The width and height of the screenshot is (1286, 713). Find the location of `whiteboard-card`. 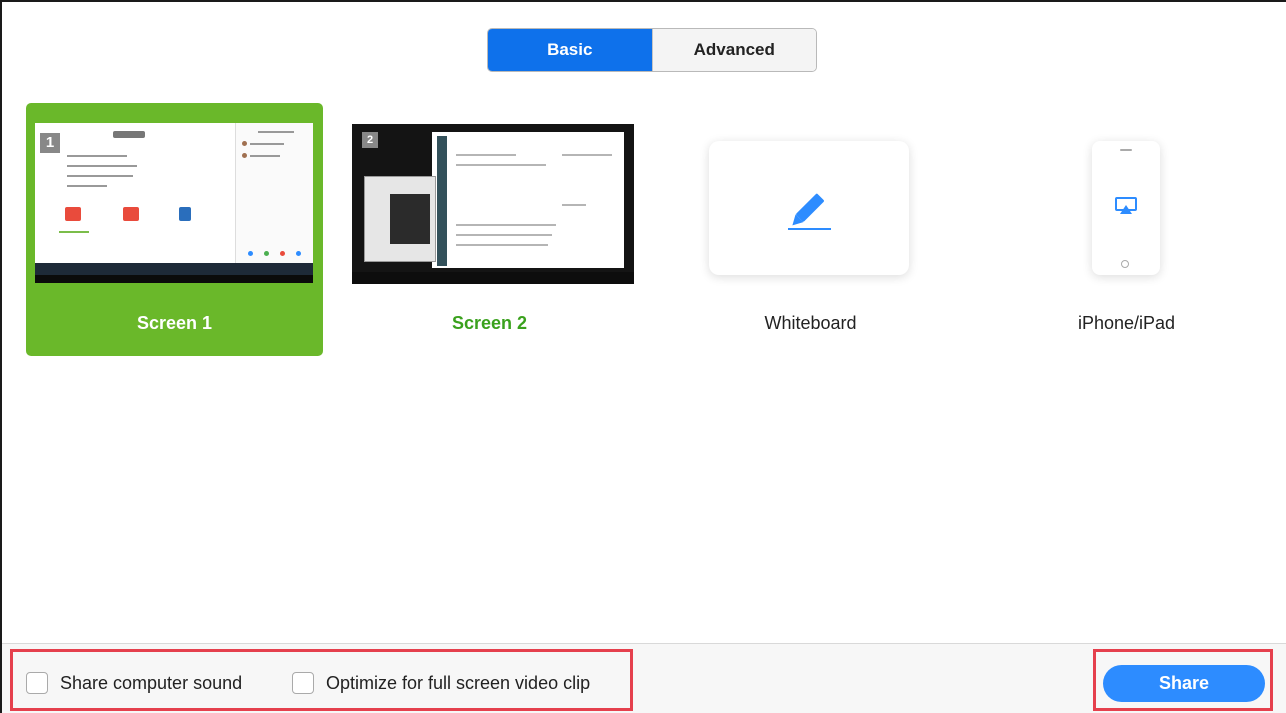

whiteboard-card is located at coordinates (809, 208).